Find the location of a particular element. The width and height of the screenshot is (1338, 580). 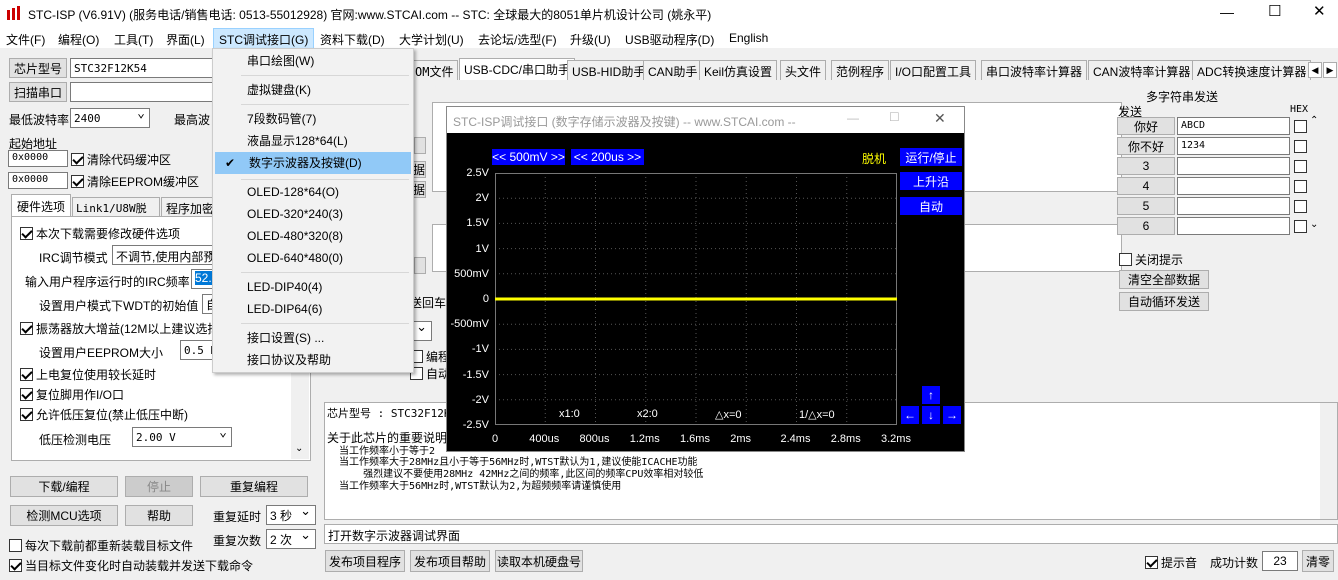

menu-item-oled-320: OLED-320*240(3) is located at coordinates (313, 214).